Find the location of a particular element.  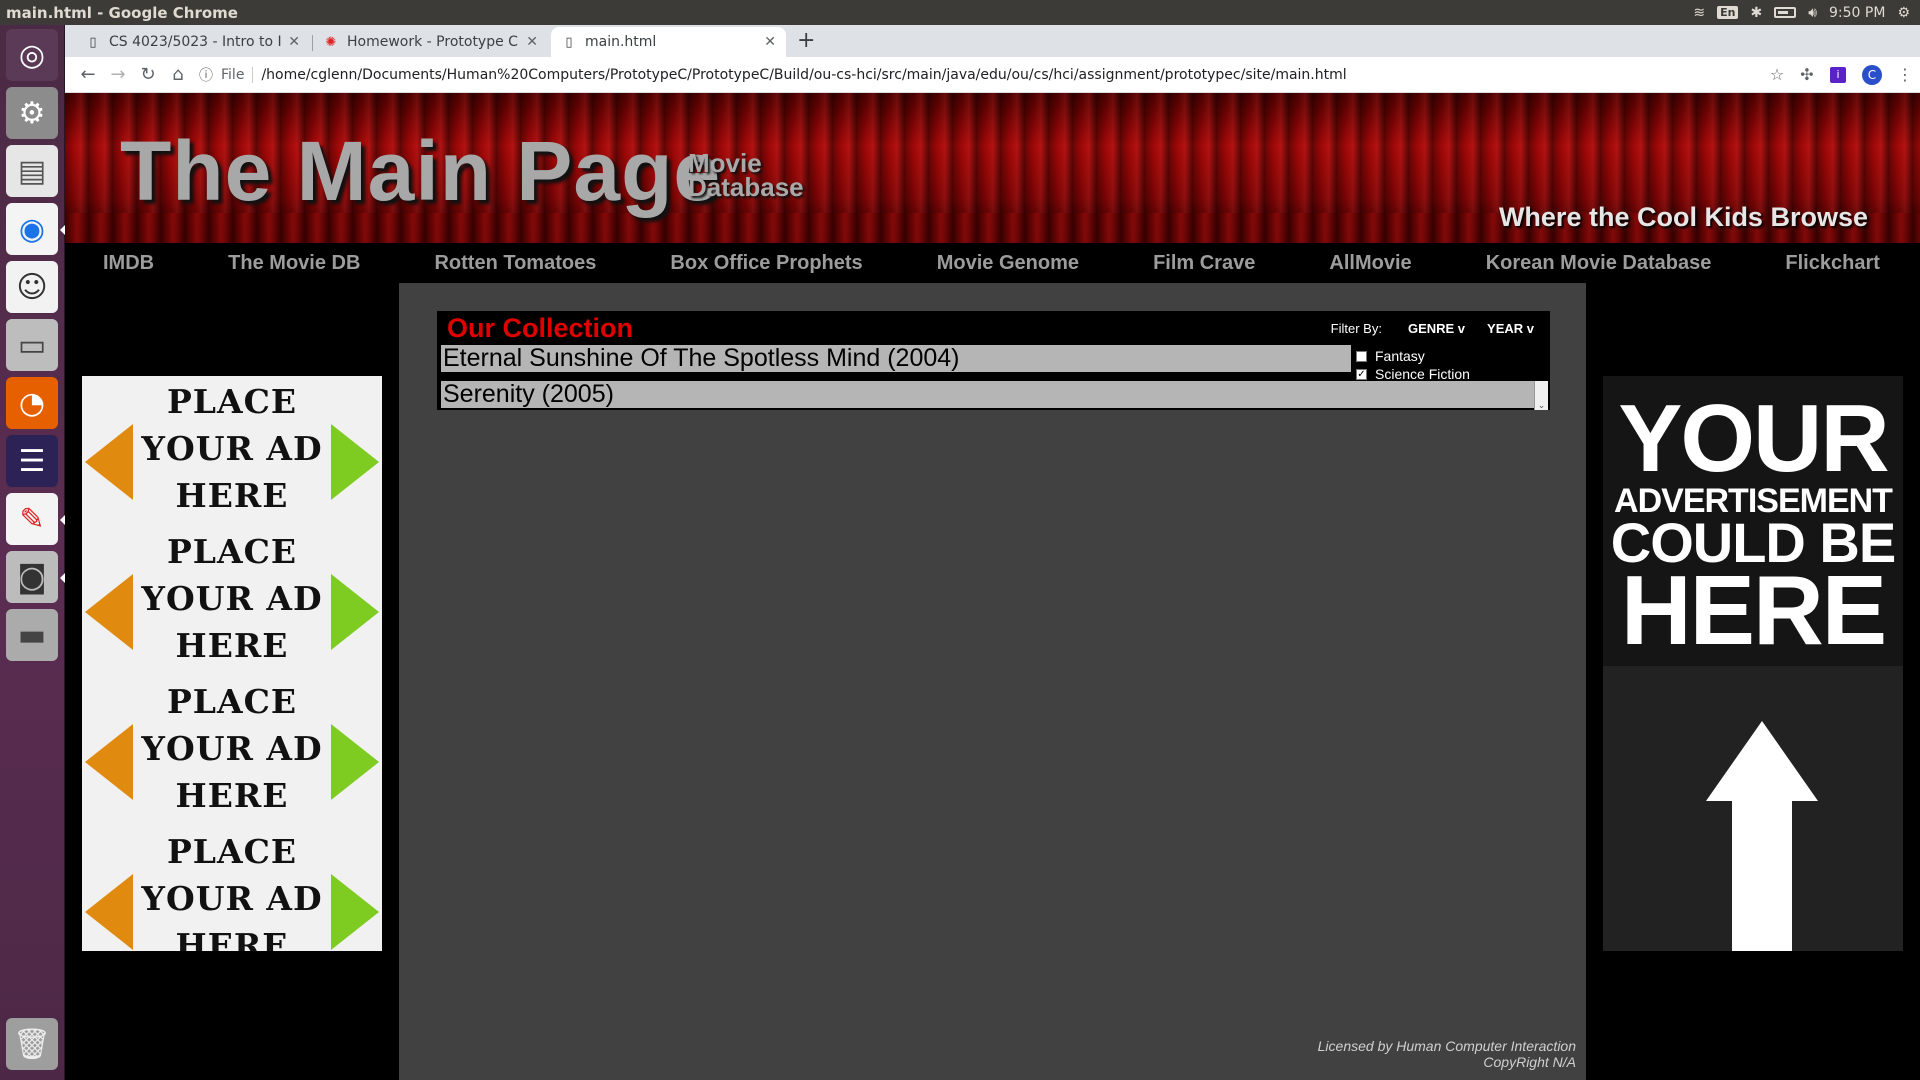

tab-label: CS 4023/5023 - Intro to Int is located at coordinates (196, 42).